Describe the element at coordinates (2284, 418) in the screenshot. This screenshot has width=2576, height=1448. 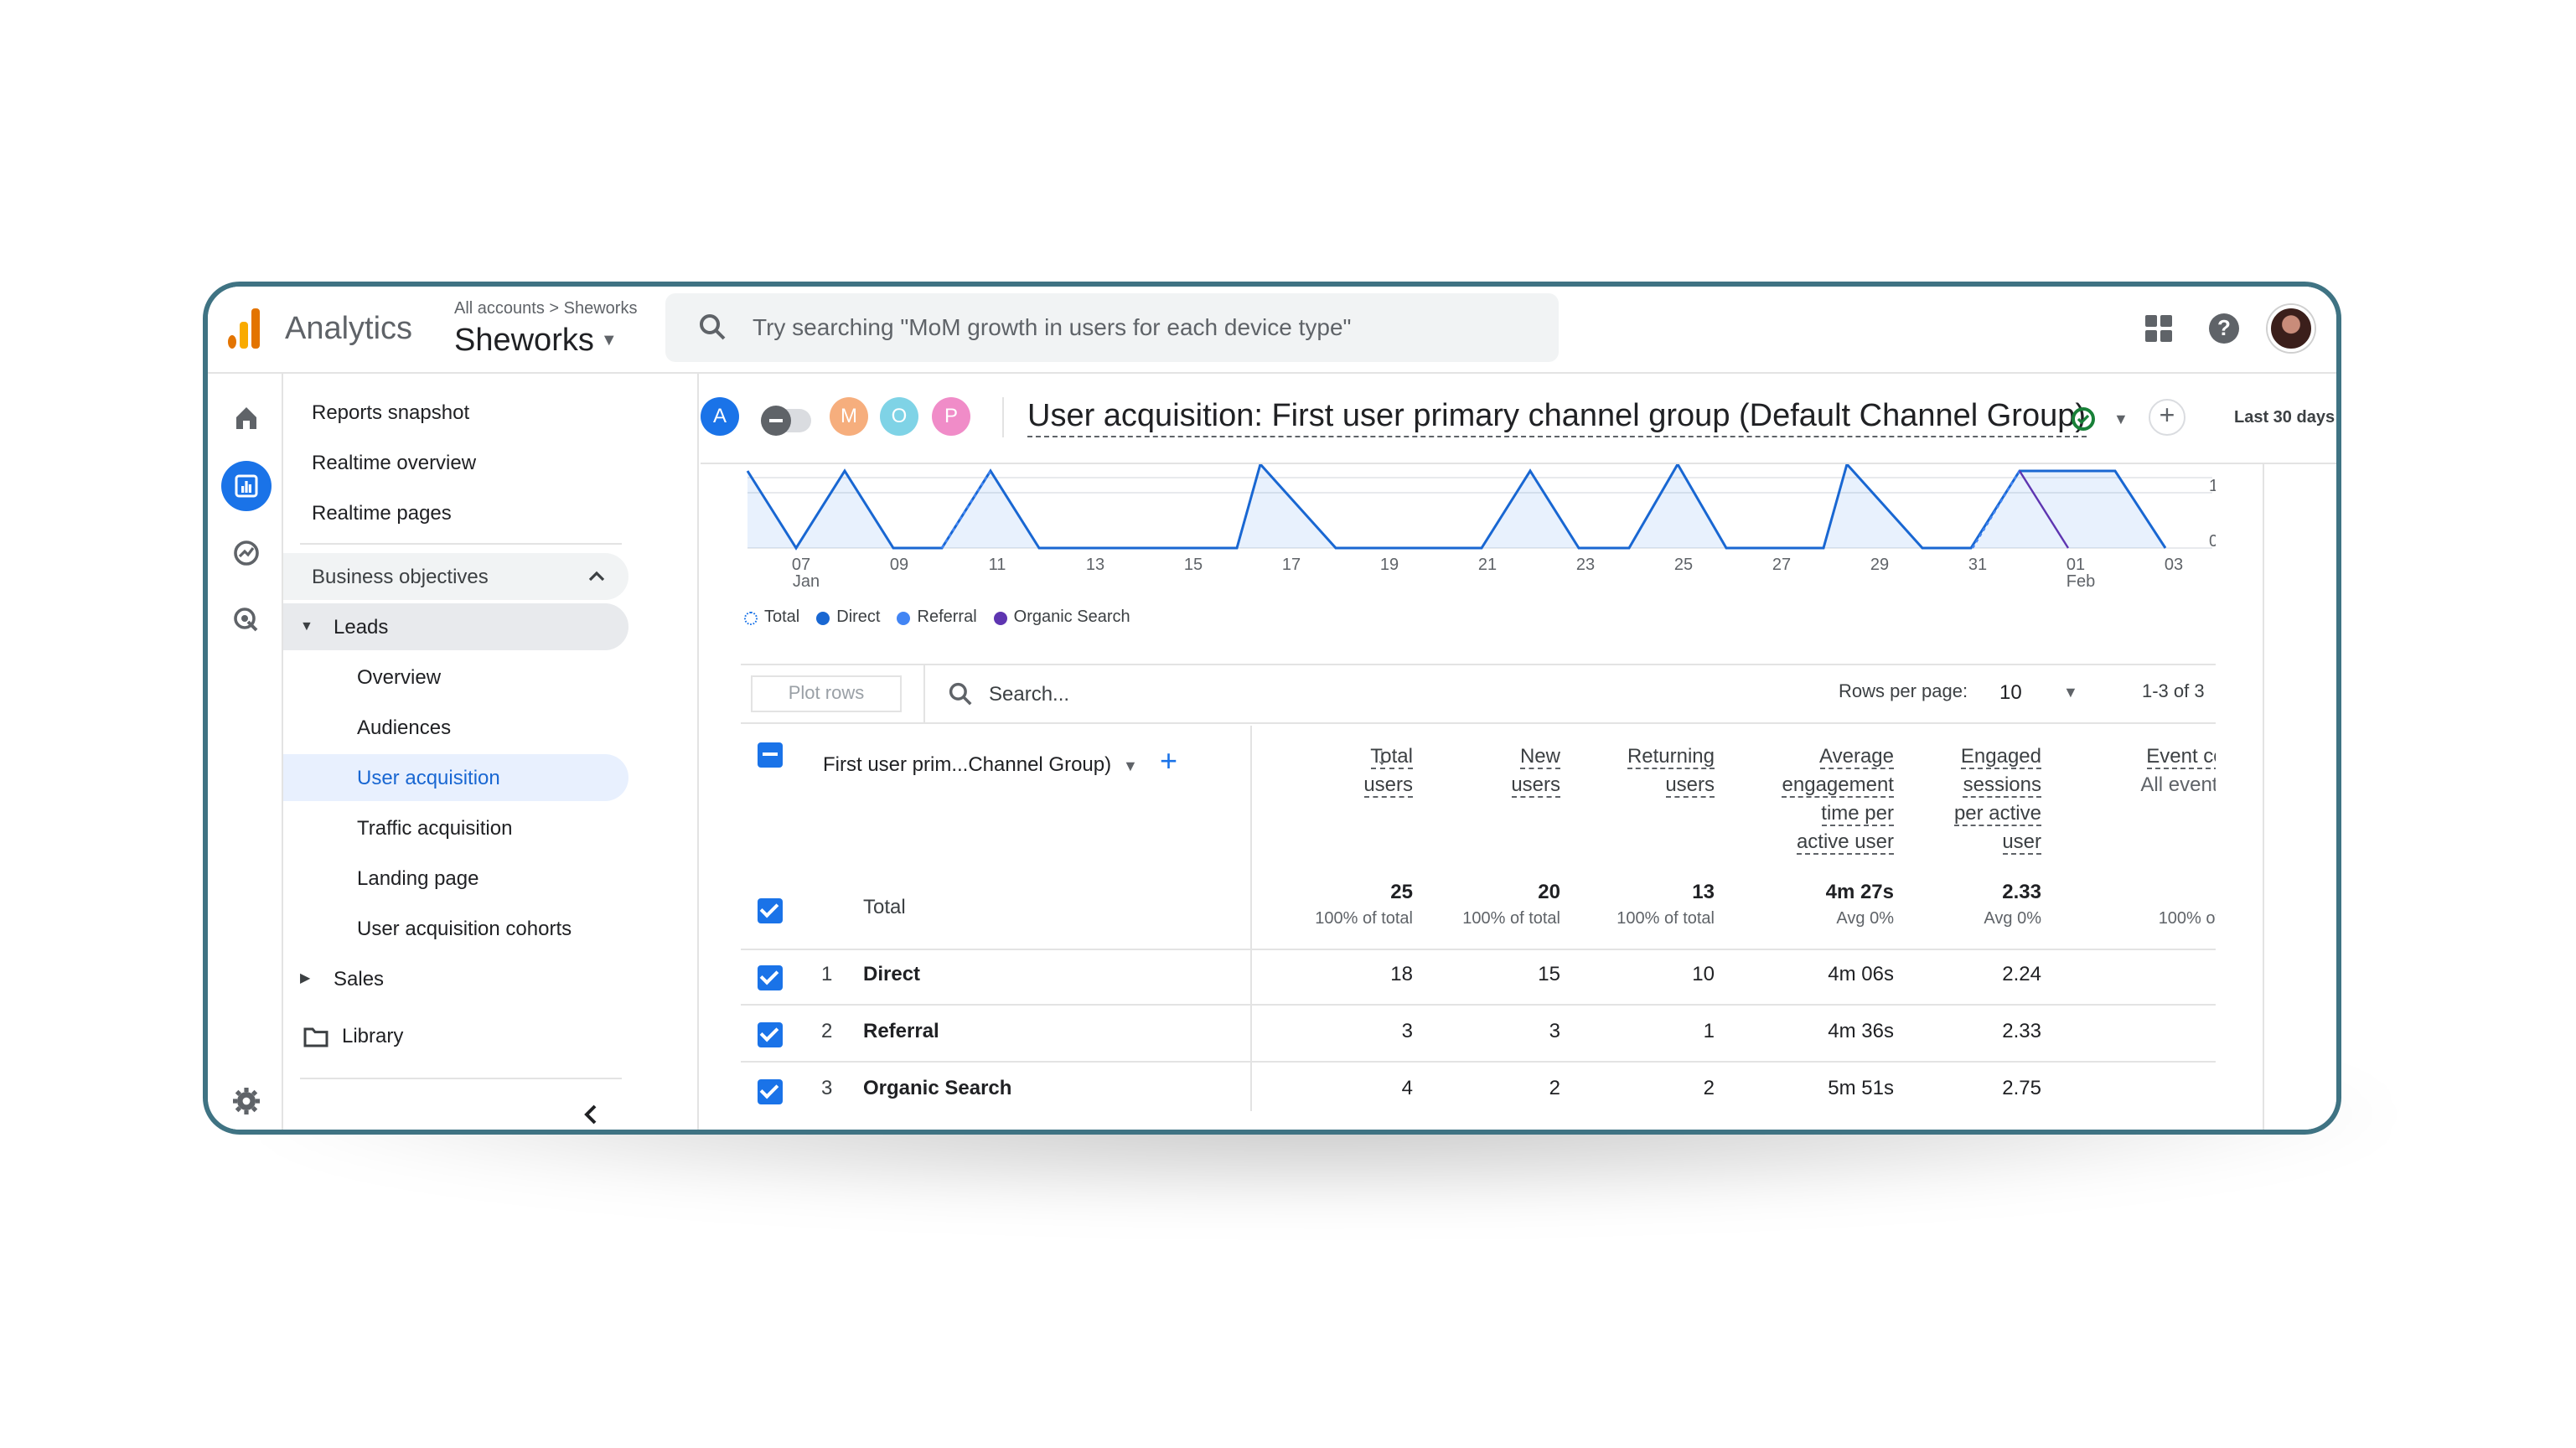
I see `date-range: Last 30 days` at that location.